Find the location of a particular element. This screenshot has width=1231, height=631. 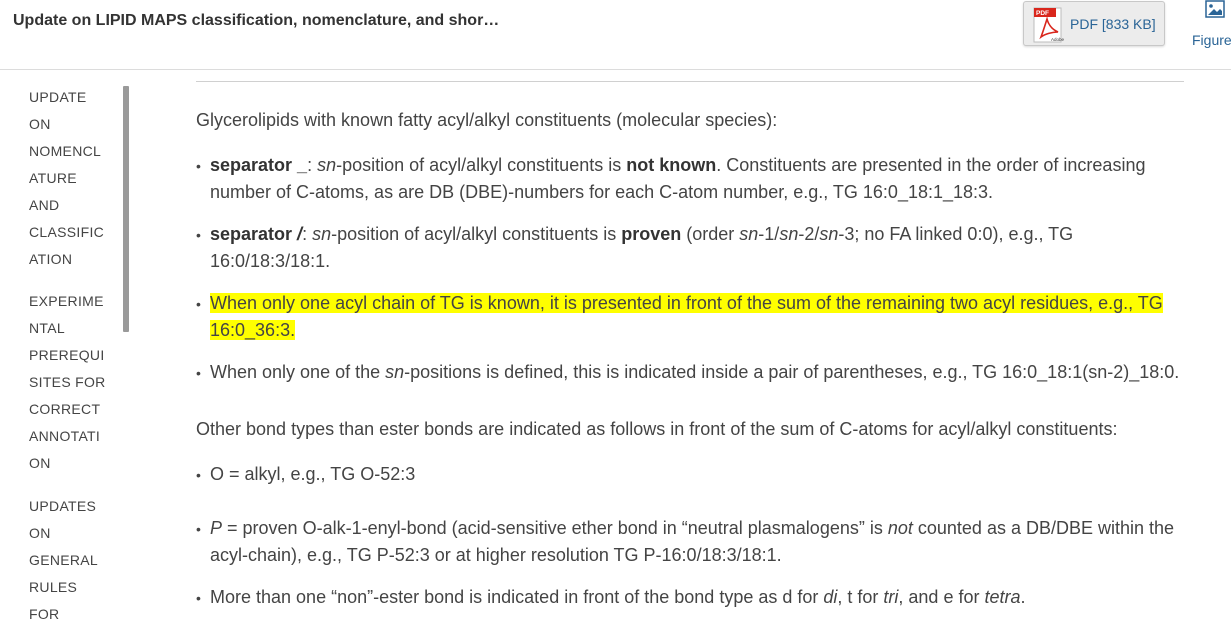

figures-tab: Figures is located at coordinates (1209, 26).